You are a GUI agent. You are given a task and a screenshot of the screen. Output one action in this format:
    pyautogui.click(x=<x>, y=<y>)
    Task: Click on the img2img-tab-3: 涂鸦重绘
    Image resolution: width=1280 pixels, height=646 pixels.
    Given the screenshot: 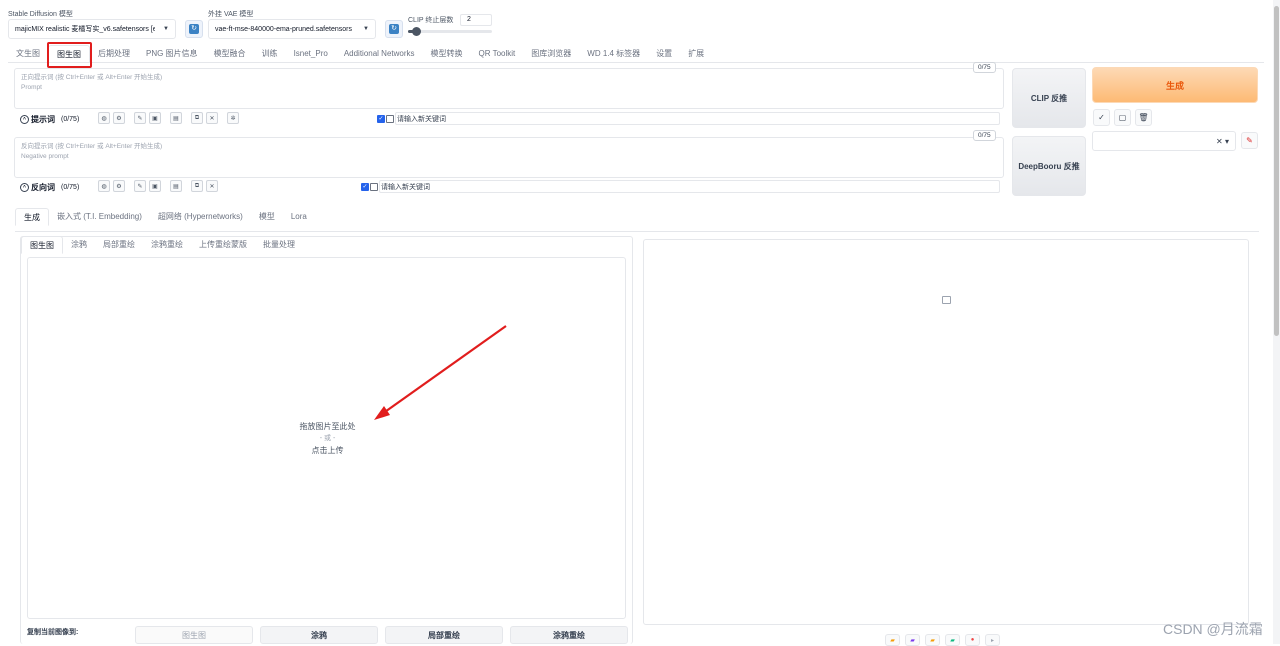 What is the action you would take?
    pyautogui.click(x=167, y=245)
    